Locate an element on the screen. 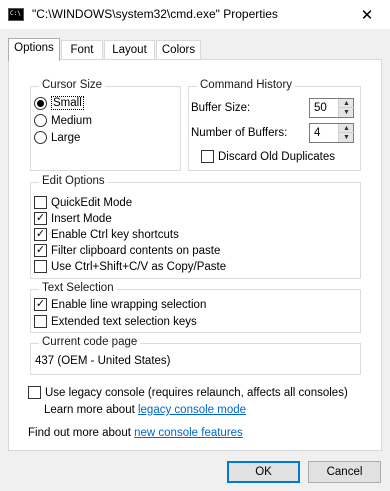 The image size is (390, 491). code-page-title: Current code page is located at coordinates (90, 342).